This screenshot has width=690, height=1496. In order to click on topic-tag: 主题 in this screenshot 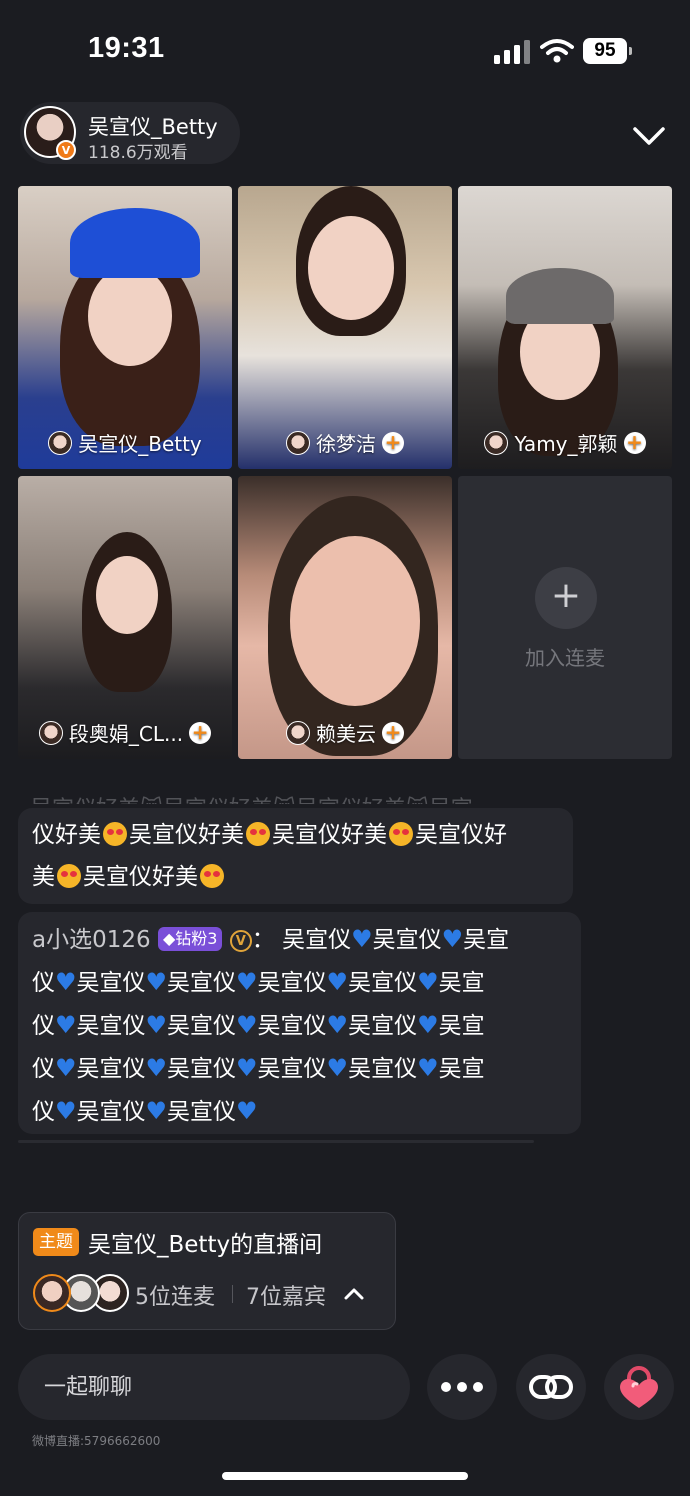, I will do `click(56, 1242)`.